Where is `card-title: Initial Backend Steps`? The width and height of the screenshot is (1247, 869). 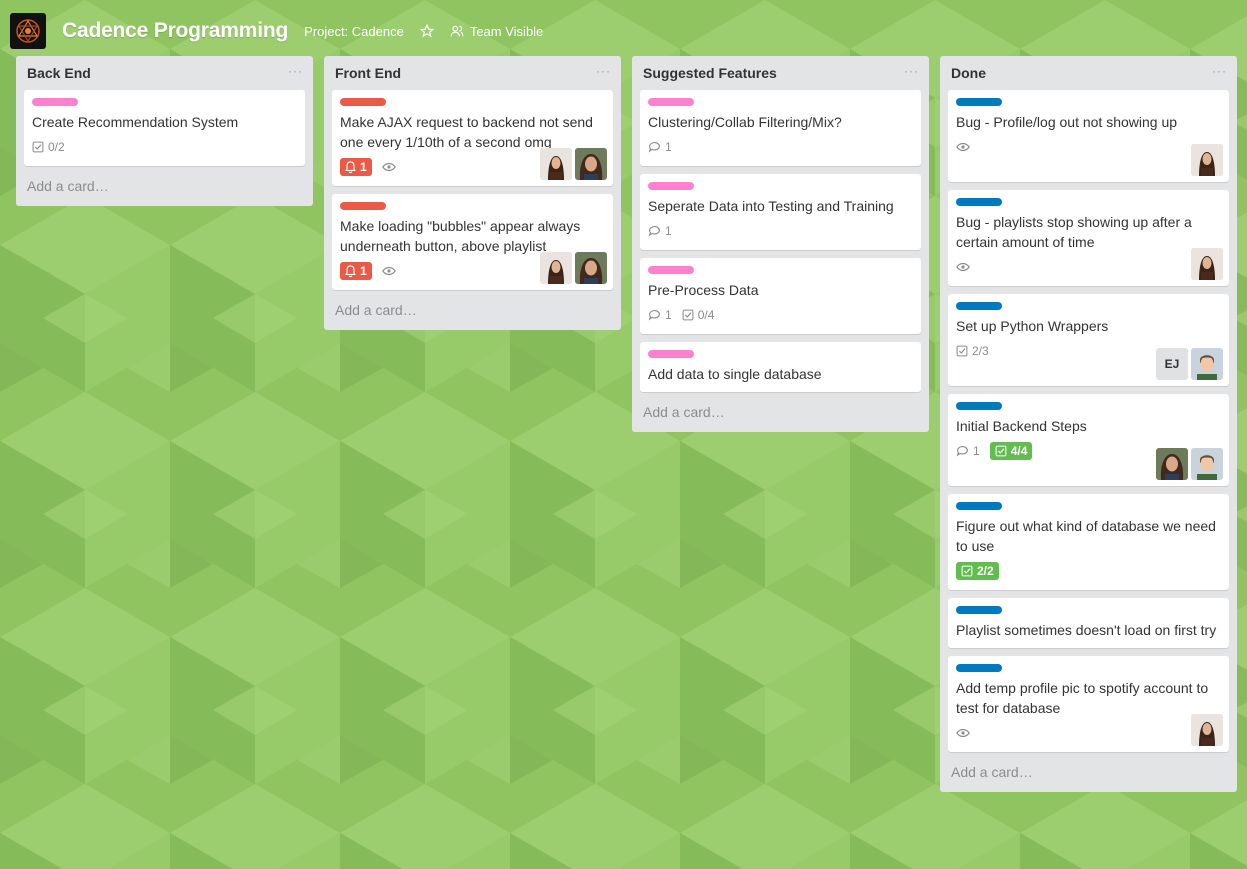
card-title: Initial Backend Steps is located at coordinates (1021, 426).